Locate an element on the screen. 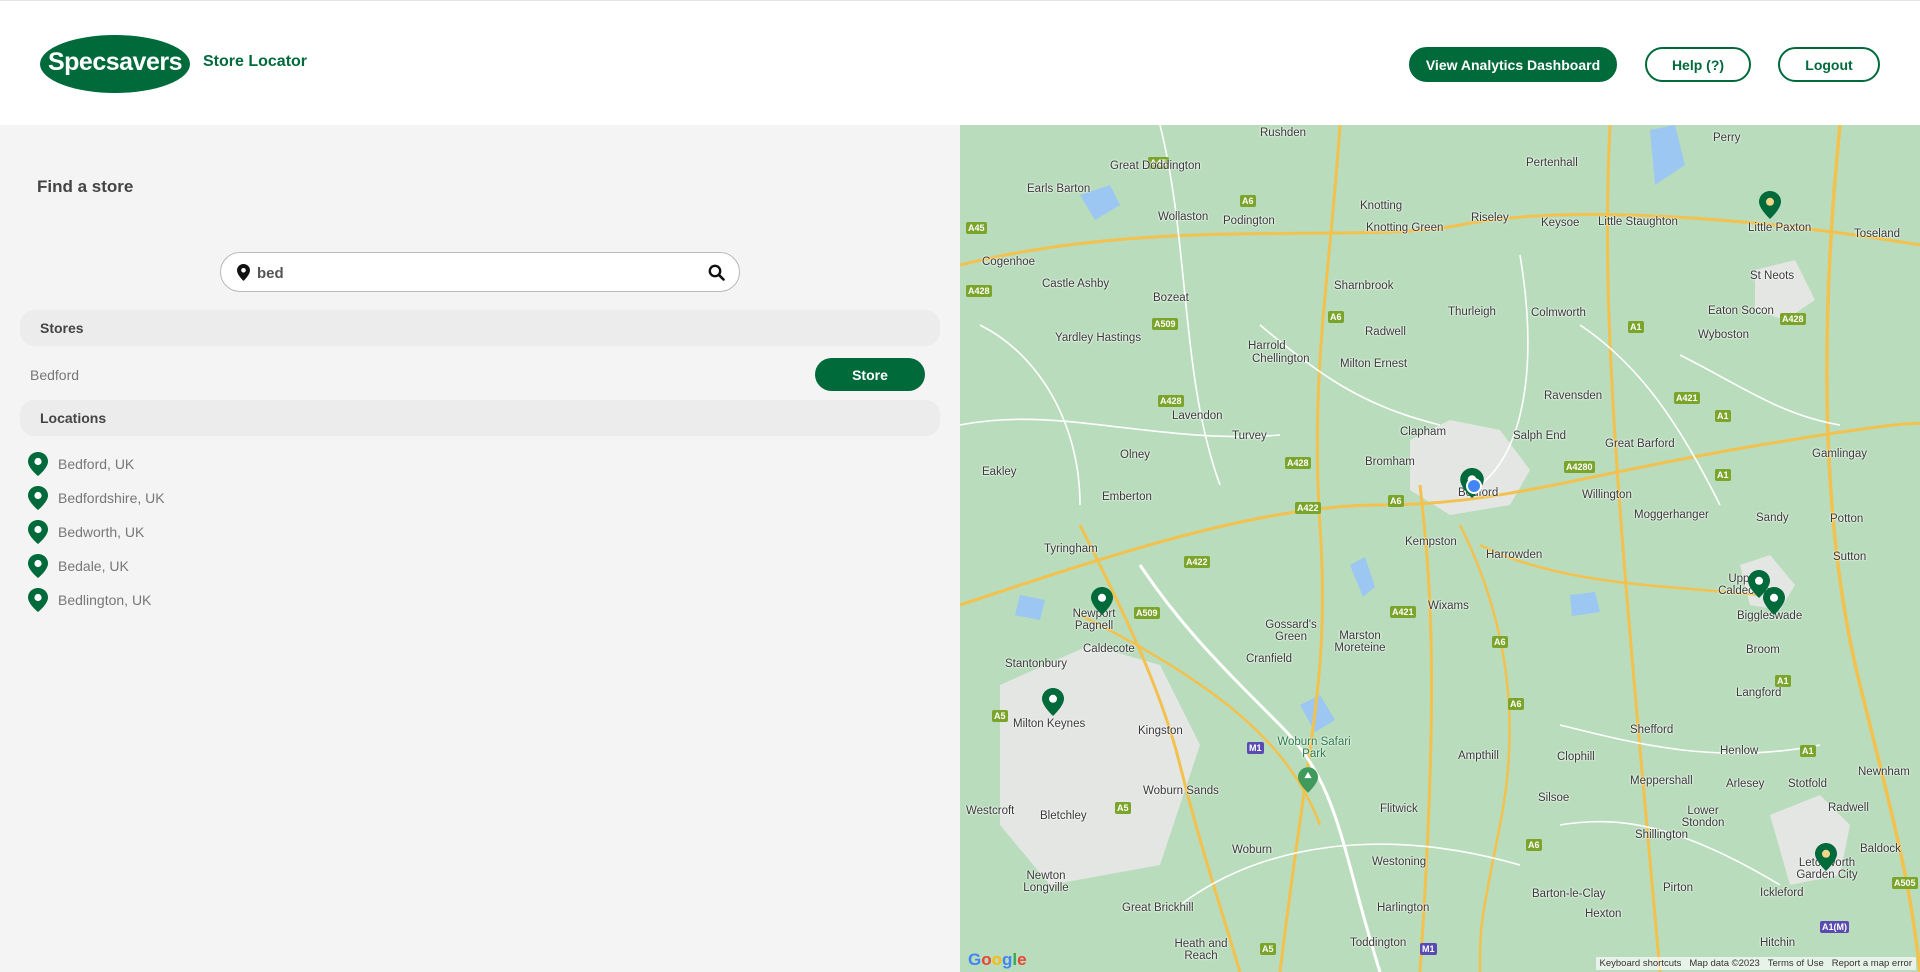 The width and height of the screenshot is (1920, 972). map-town-label: Woburn is located at coordinates (1252, 850).